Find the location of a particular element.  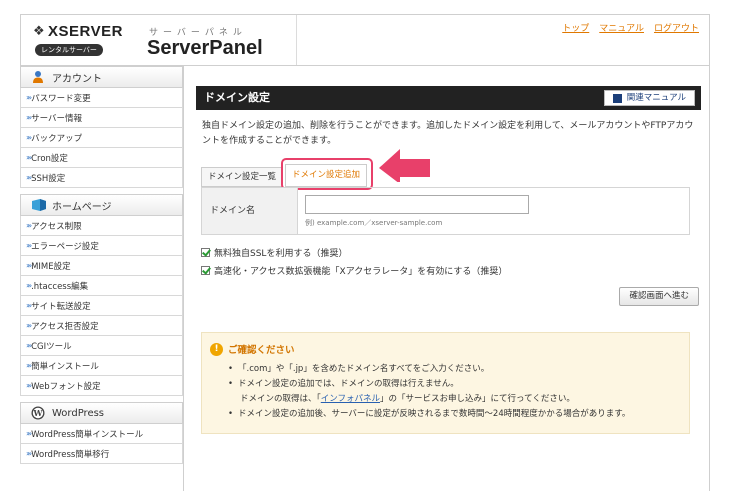

top-link-manual: マニュアル is located at coordinates (621, 27).